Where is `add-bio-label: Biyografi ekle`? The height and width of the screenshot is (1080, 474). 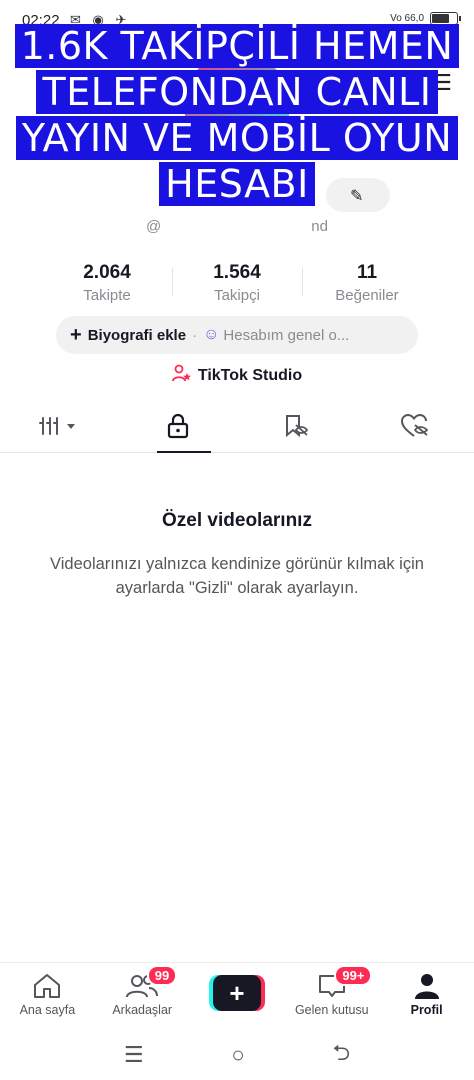
add-bio-label: Biyografi ekle is located at coordinates (137, 335).